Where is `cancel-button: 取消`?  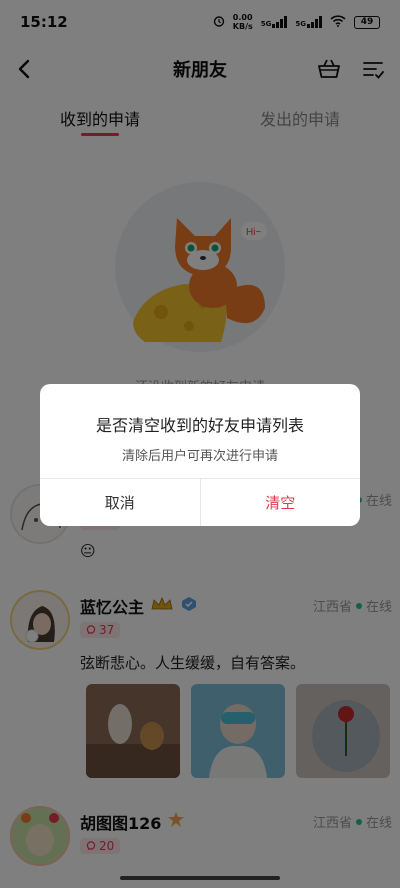 cancel-button: 取消 is located at coordinates (120, 502).